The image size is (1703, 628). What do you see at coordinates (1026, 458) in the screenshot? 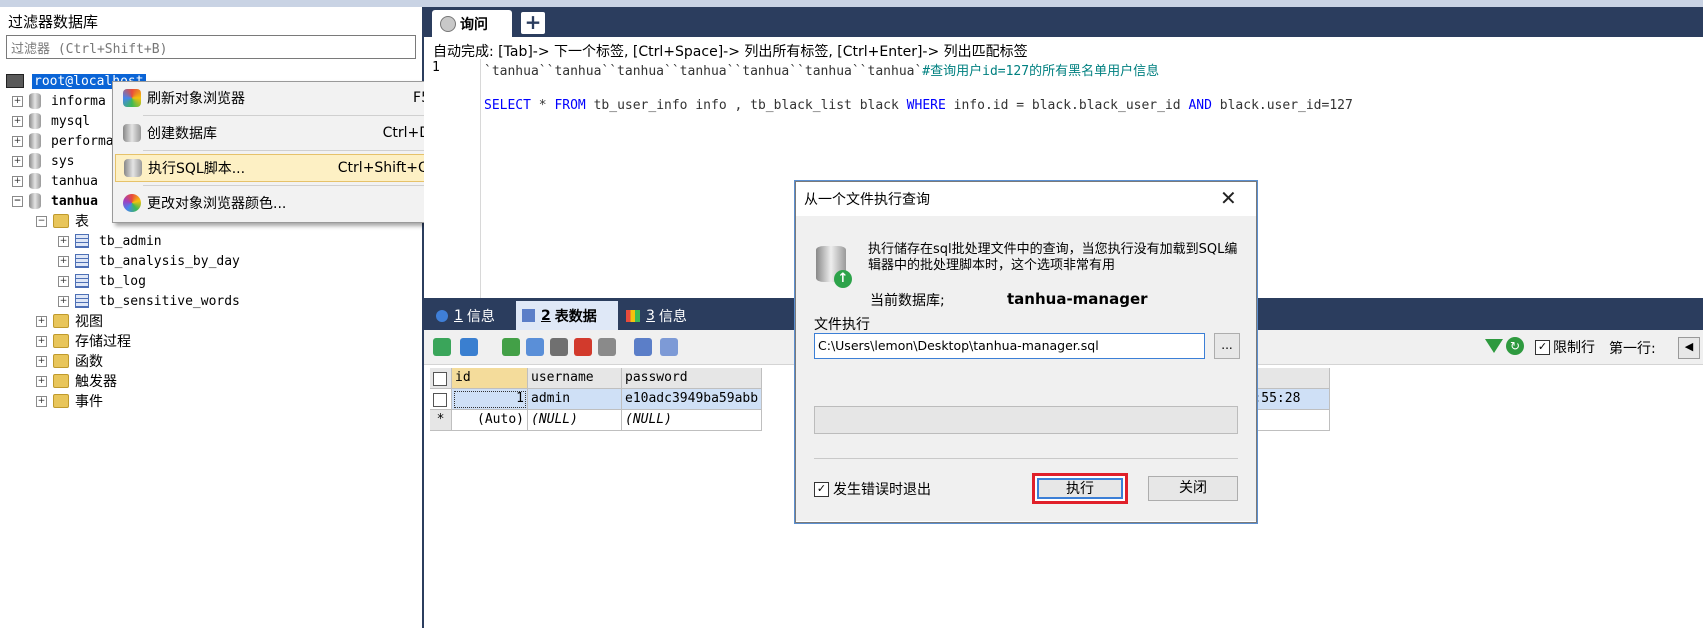
I see `dialog-divider` at bounding box center [1026, 458].